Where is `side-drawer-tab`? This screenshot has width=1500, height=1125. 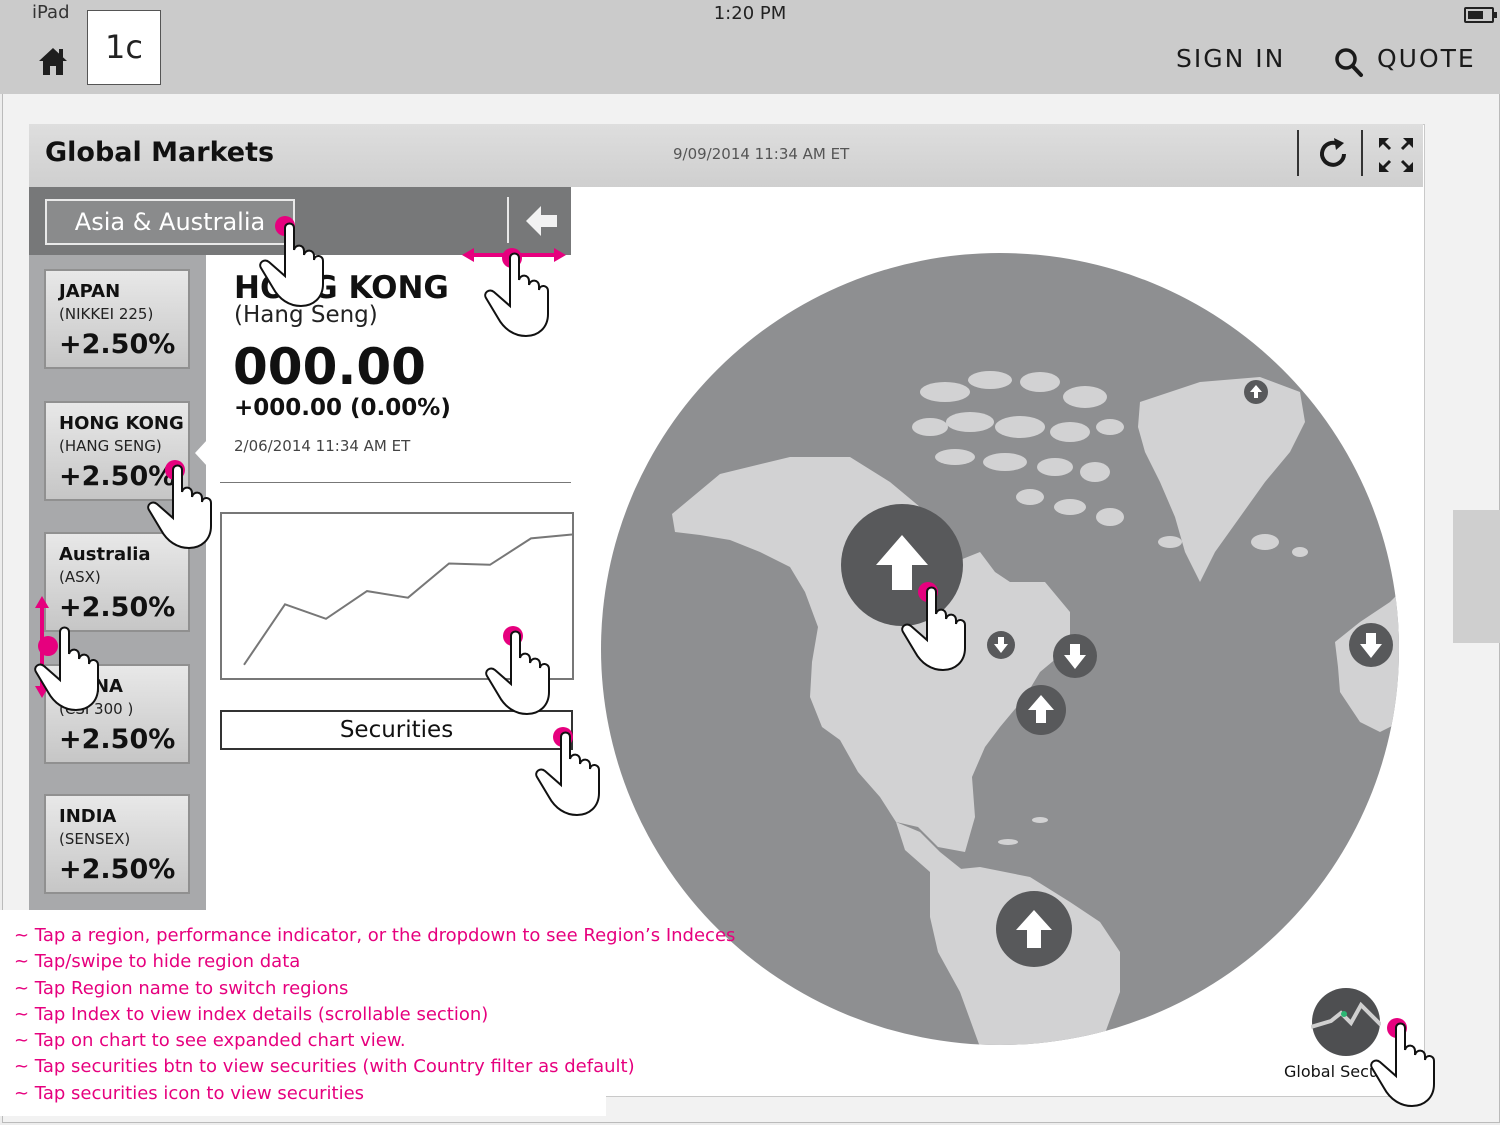
side-drawer-tab is located at coordinates (1476, 576).